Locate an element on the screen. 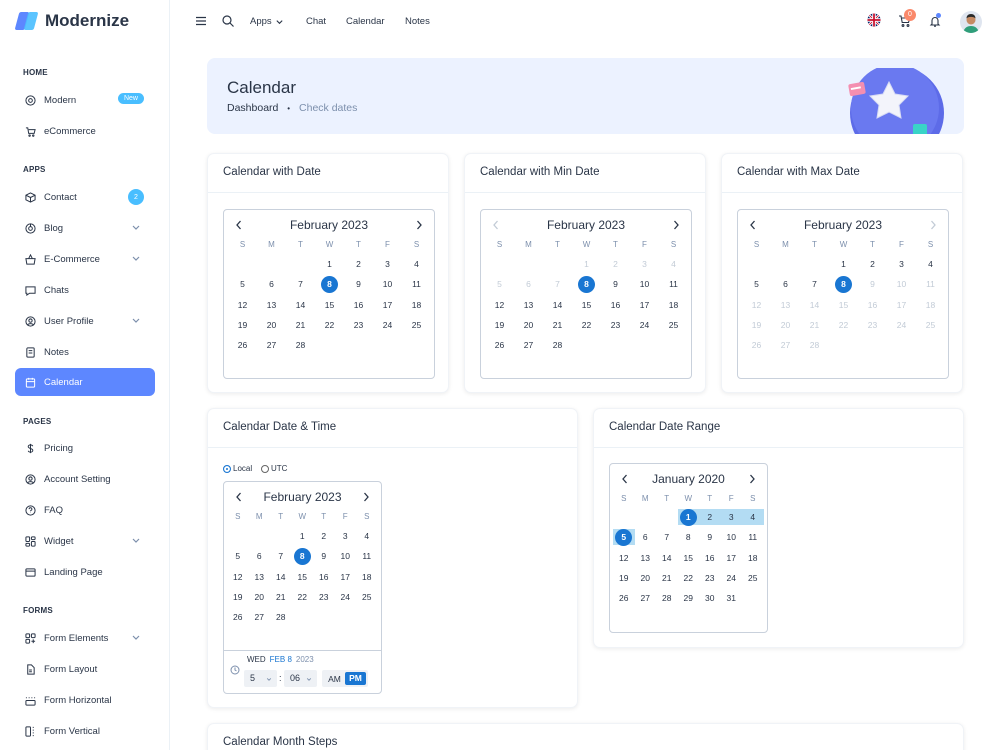 This screenshot has height=750, width=1000. sidebar-item-faq: FAQ is located at coordinates (85, 510).